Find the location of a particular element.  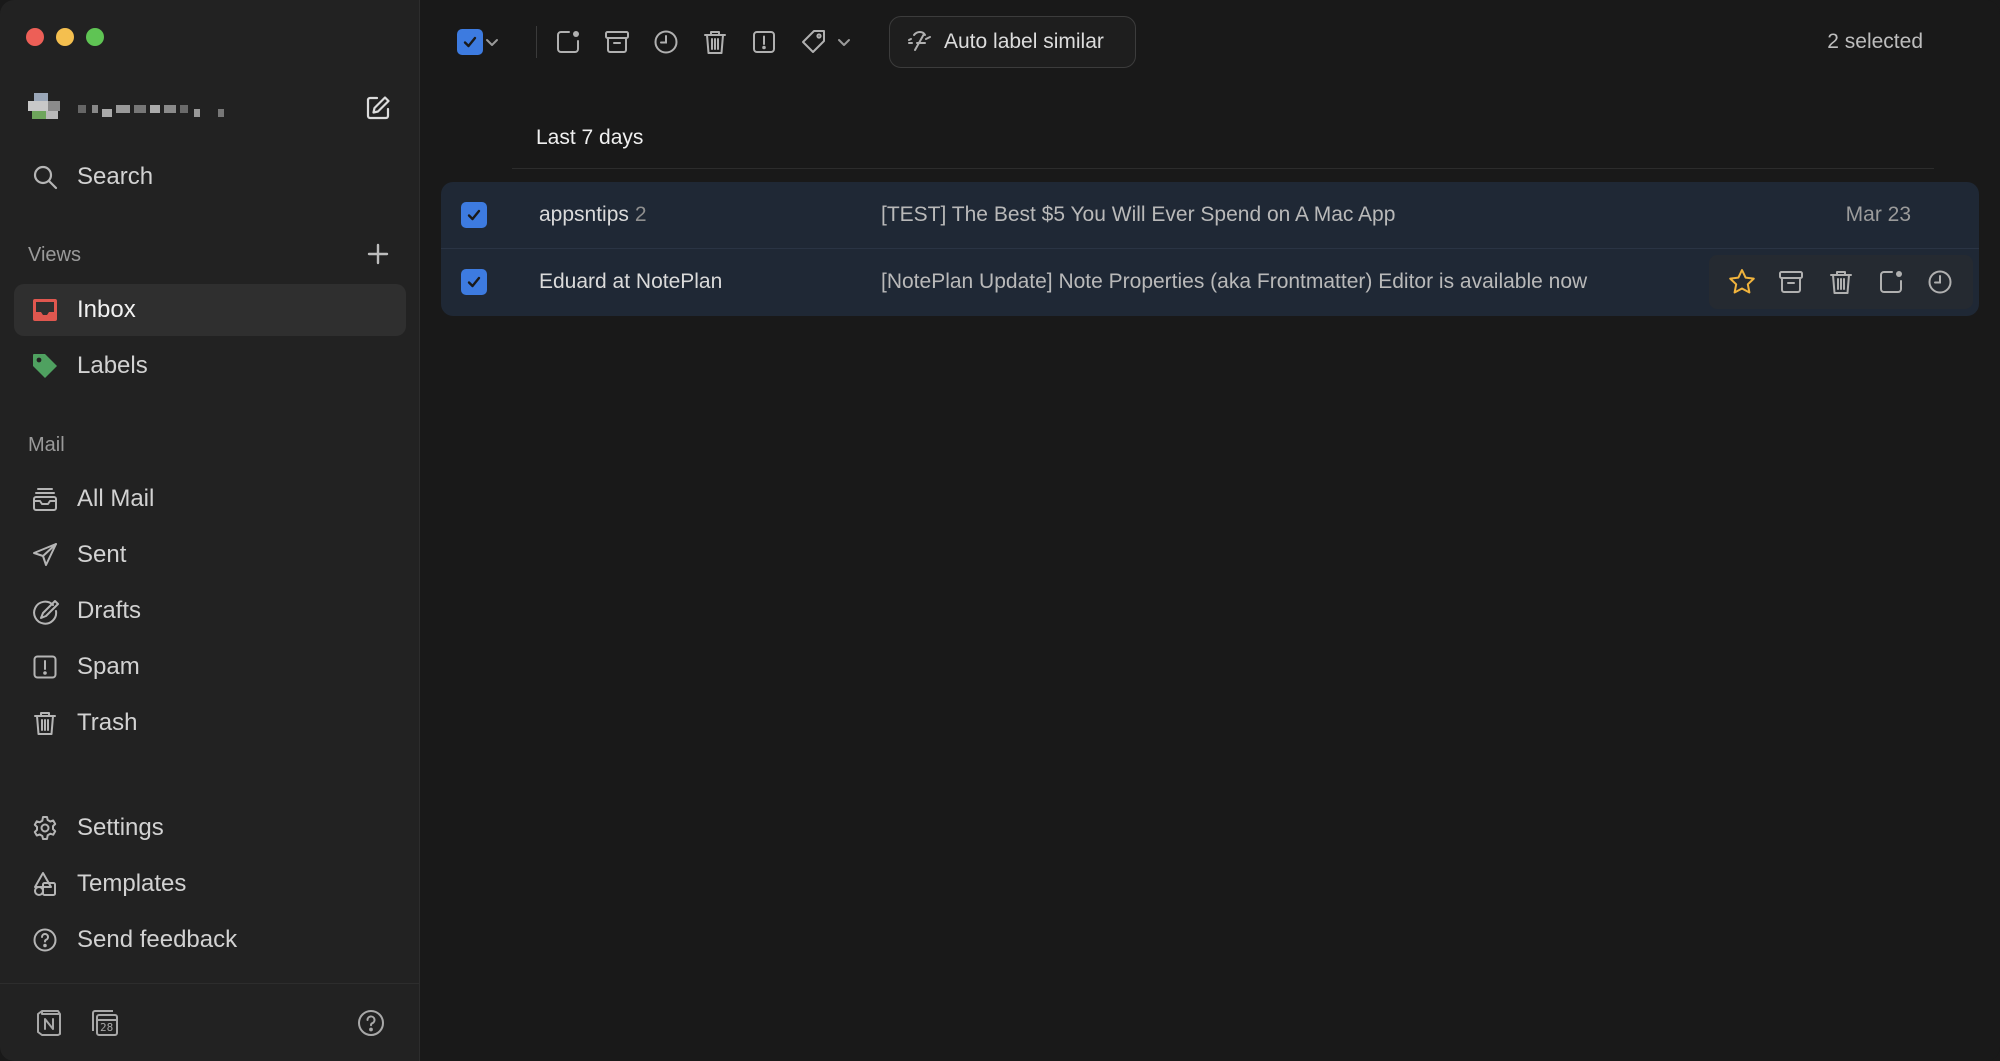

draft-icon is located at coordinates (45, 611).